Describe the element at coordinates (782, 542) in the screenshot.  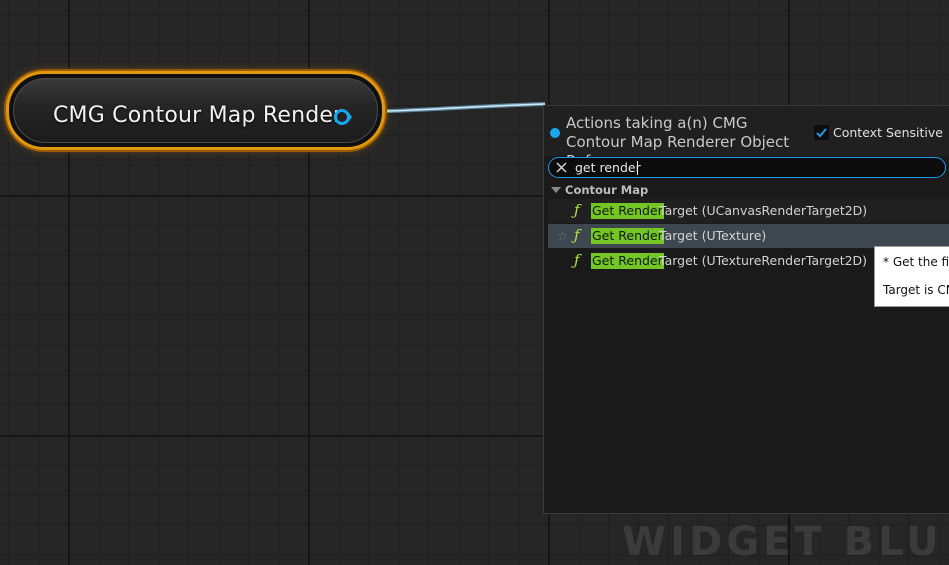
I see `widget-blueprint-watermark: WIDGET BLU` at that location.